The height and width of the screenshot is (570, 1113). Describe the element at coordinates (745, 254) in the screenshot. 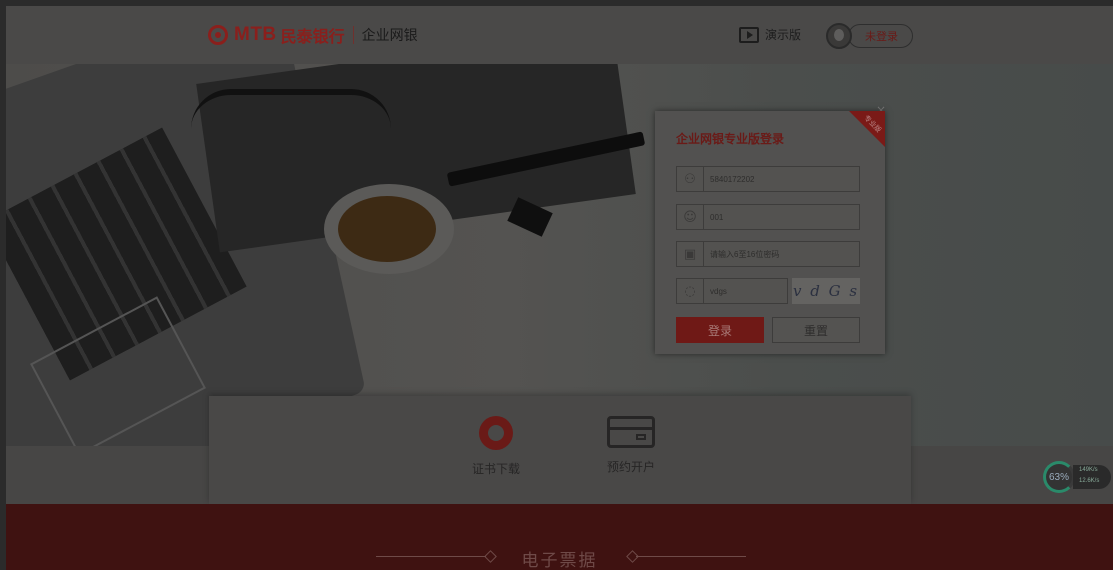

I see `password-placeholder: 请输入6至16位密码` at that location.